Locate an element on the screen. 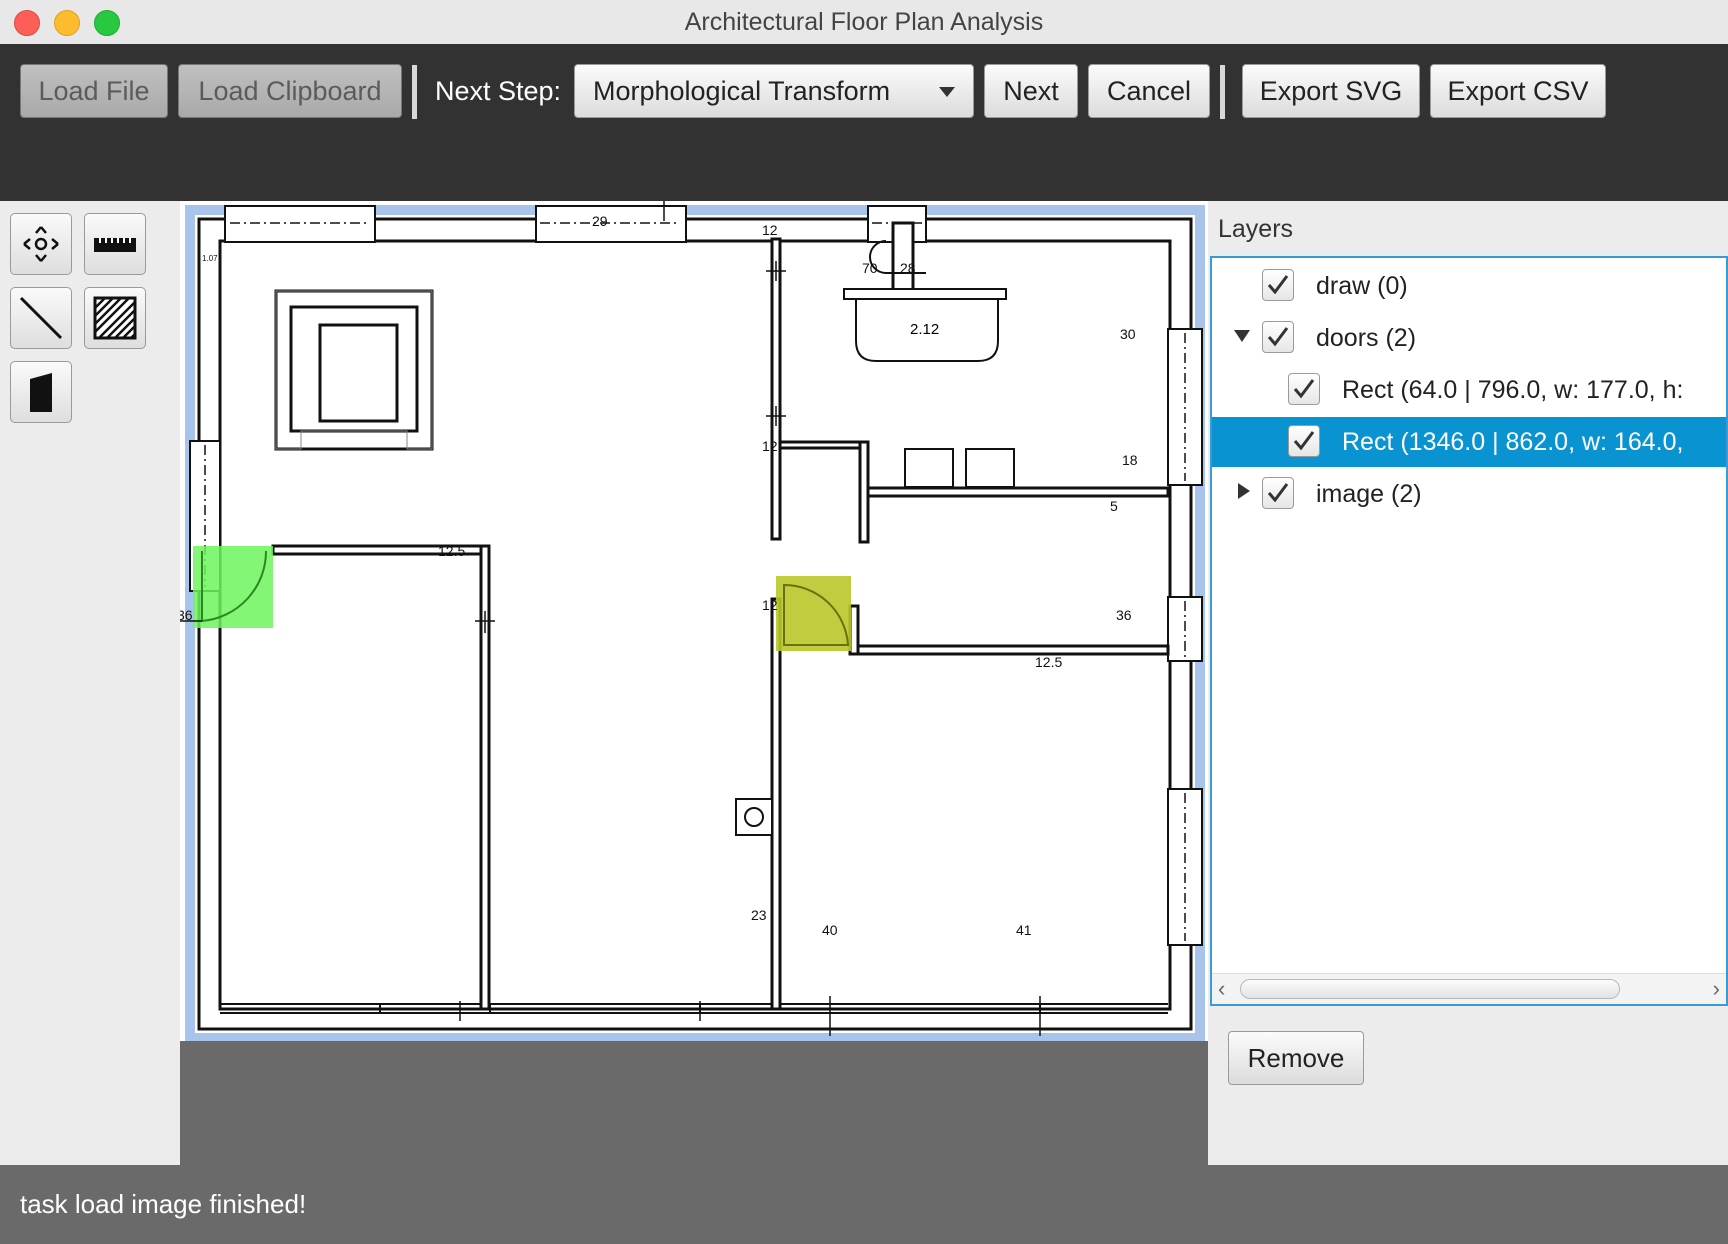 Image resolution: width=1728 pixels, height=1244 pixels. door-tool-icon is located at coordinates (41, 392).